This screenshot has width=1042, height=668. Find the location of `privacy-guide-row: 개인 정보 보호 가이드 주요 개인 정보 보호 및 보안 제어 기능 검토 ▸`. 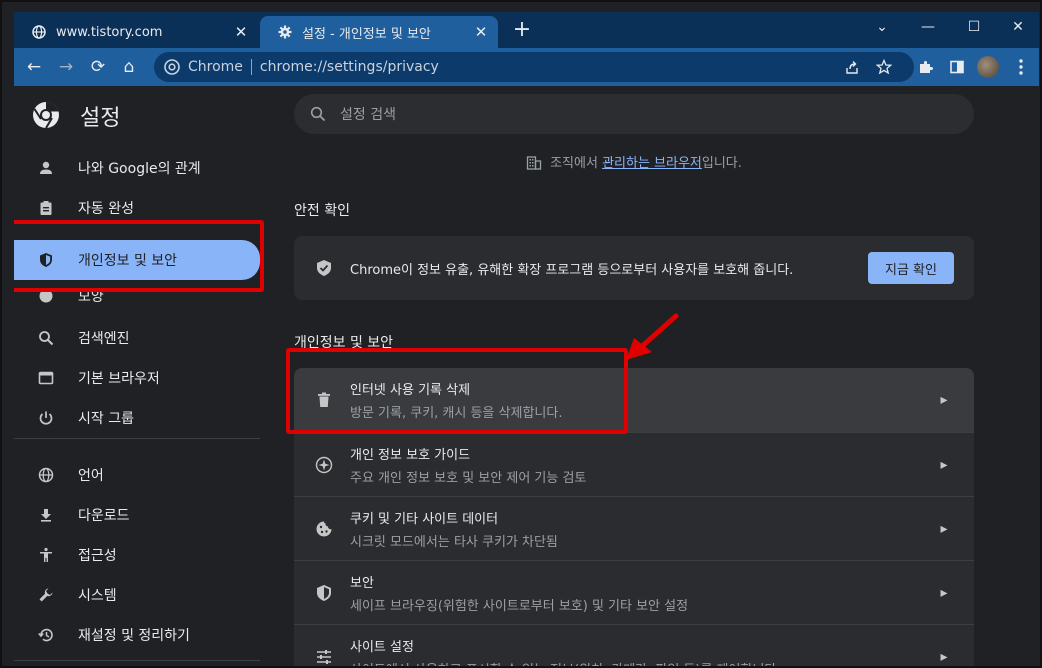

privacy-guide-row: 개인 정보 보호 가이드 주요 개인 정보 보호 및 보안 제어 기능 검토 ▸ is located at coordinates (634, 464).